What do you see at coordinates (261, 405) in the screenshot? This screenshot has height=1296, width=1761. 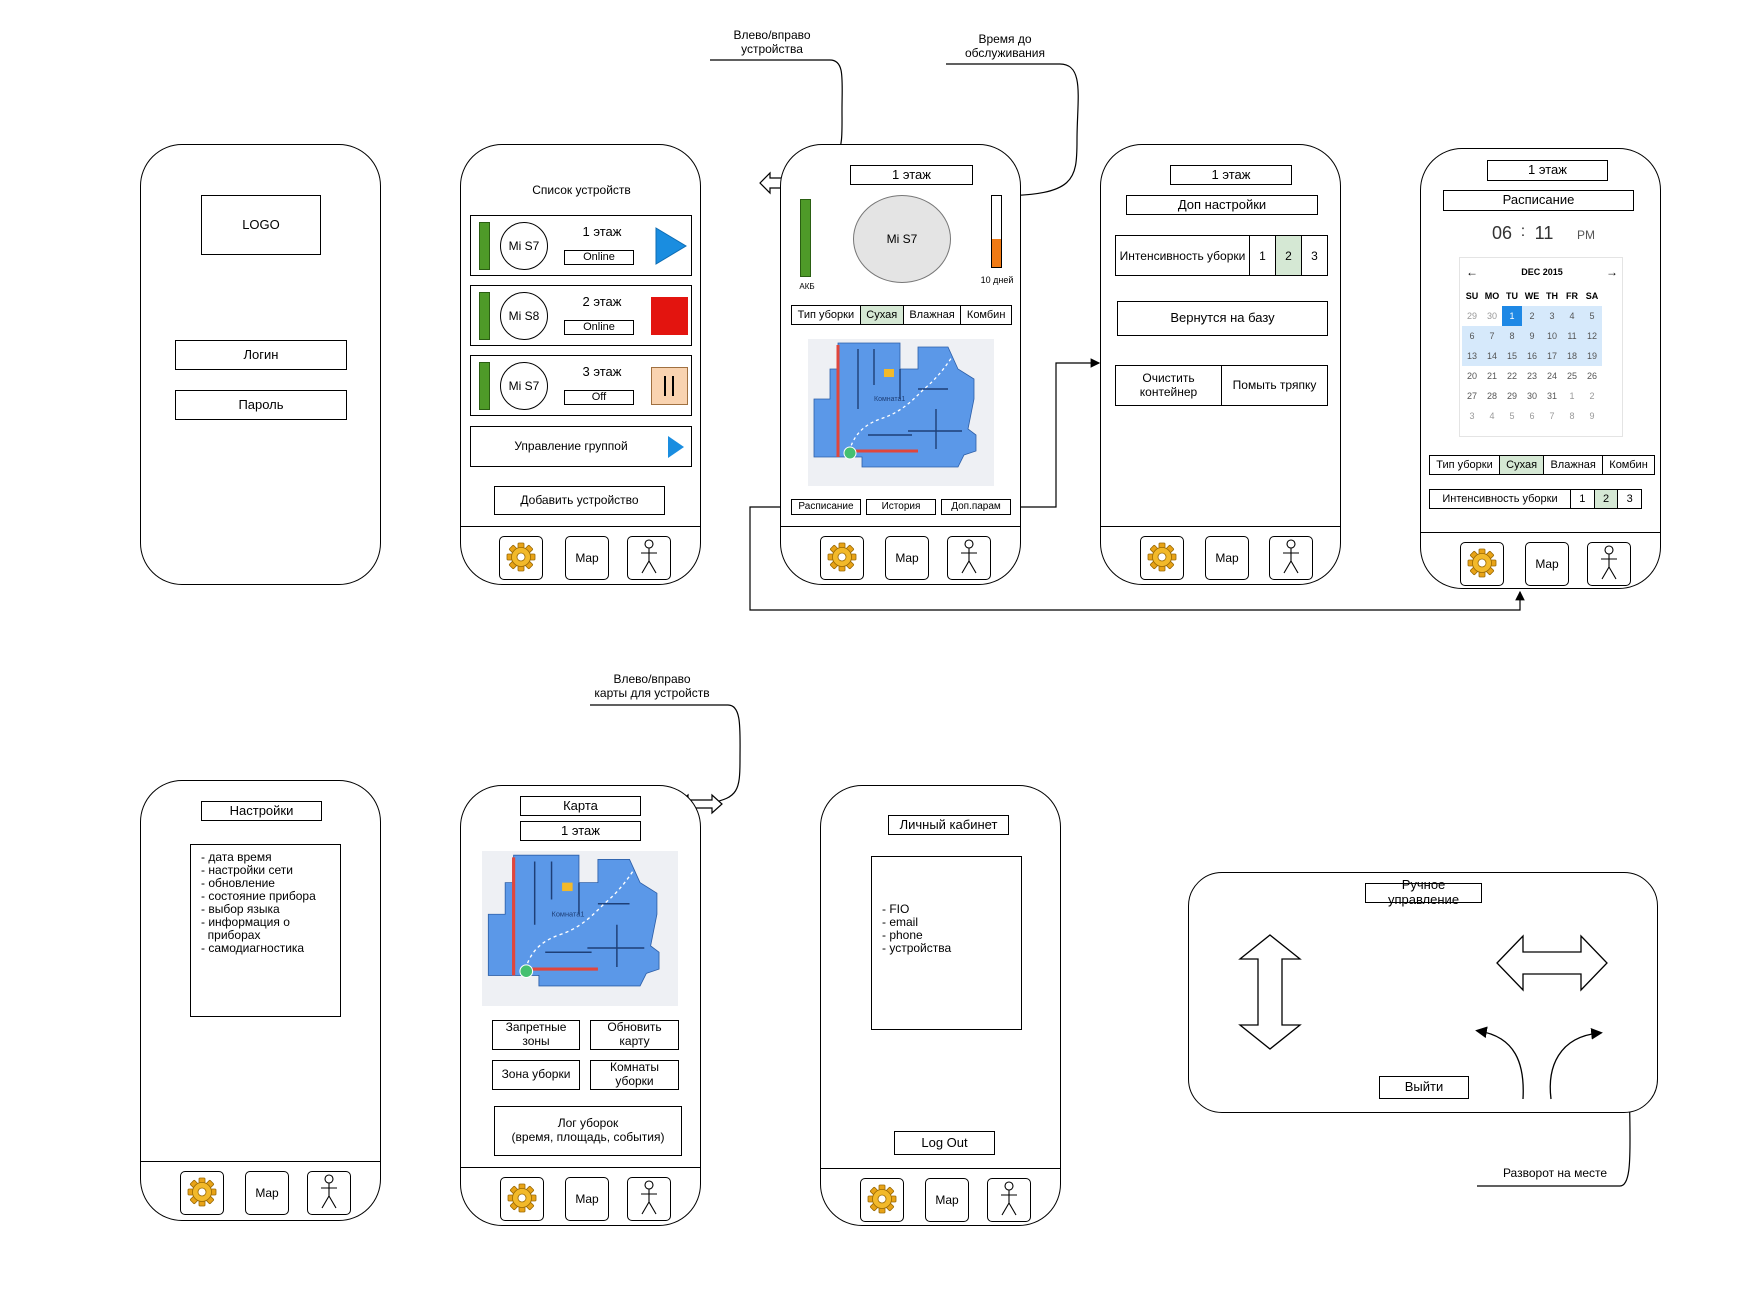 I see `password-field: Пароль` at bounding box center [261, 405].